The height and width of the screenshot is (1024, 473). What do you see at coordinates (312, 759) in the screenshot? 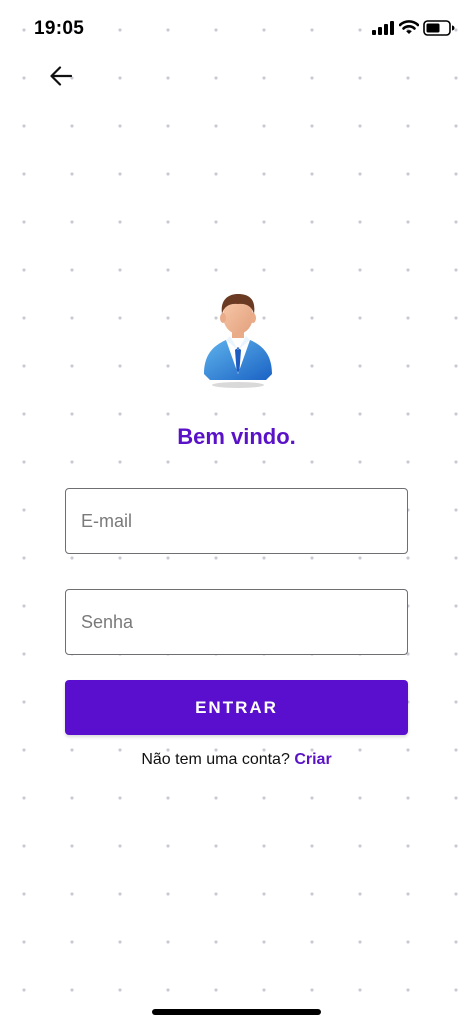
I see `signup-link: Criar` at bounding box center [312, 759].